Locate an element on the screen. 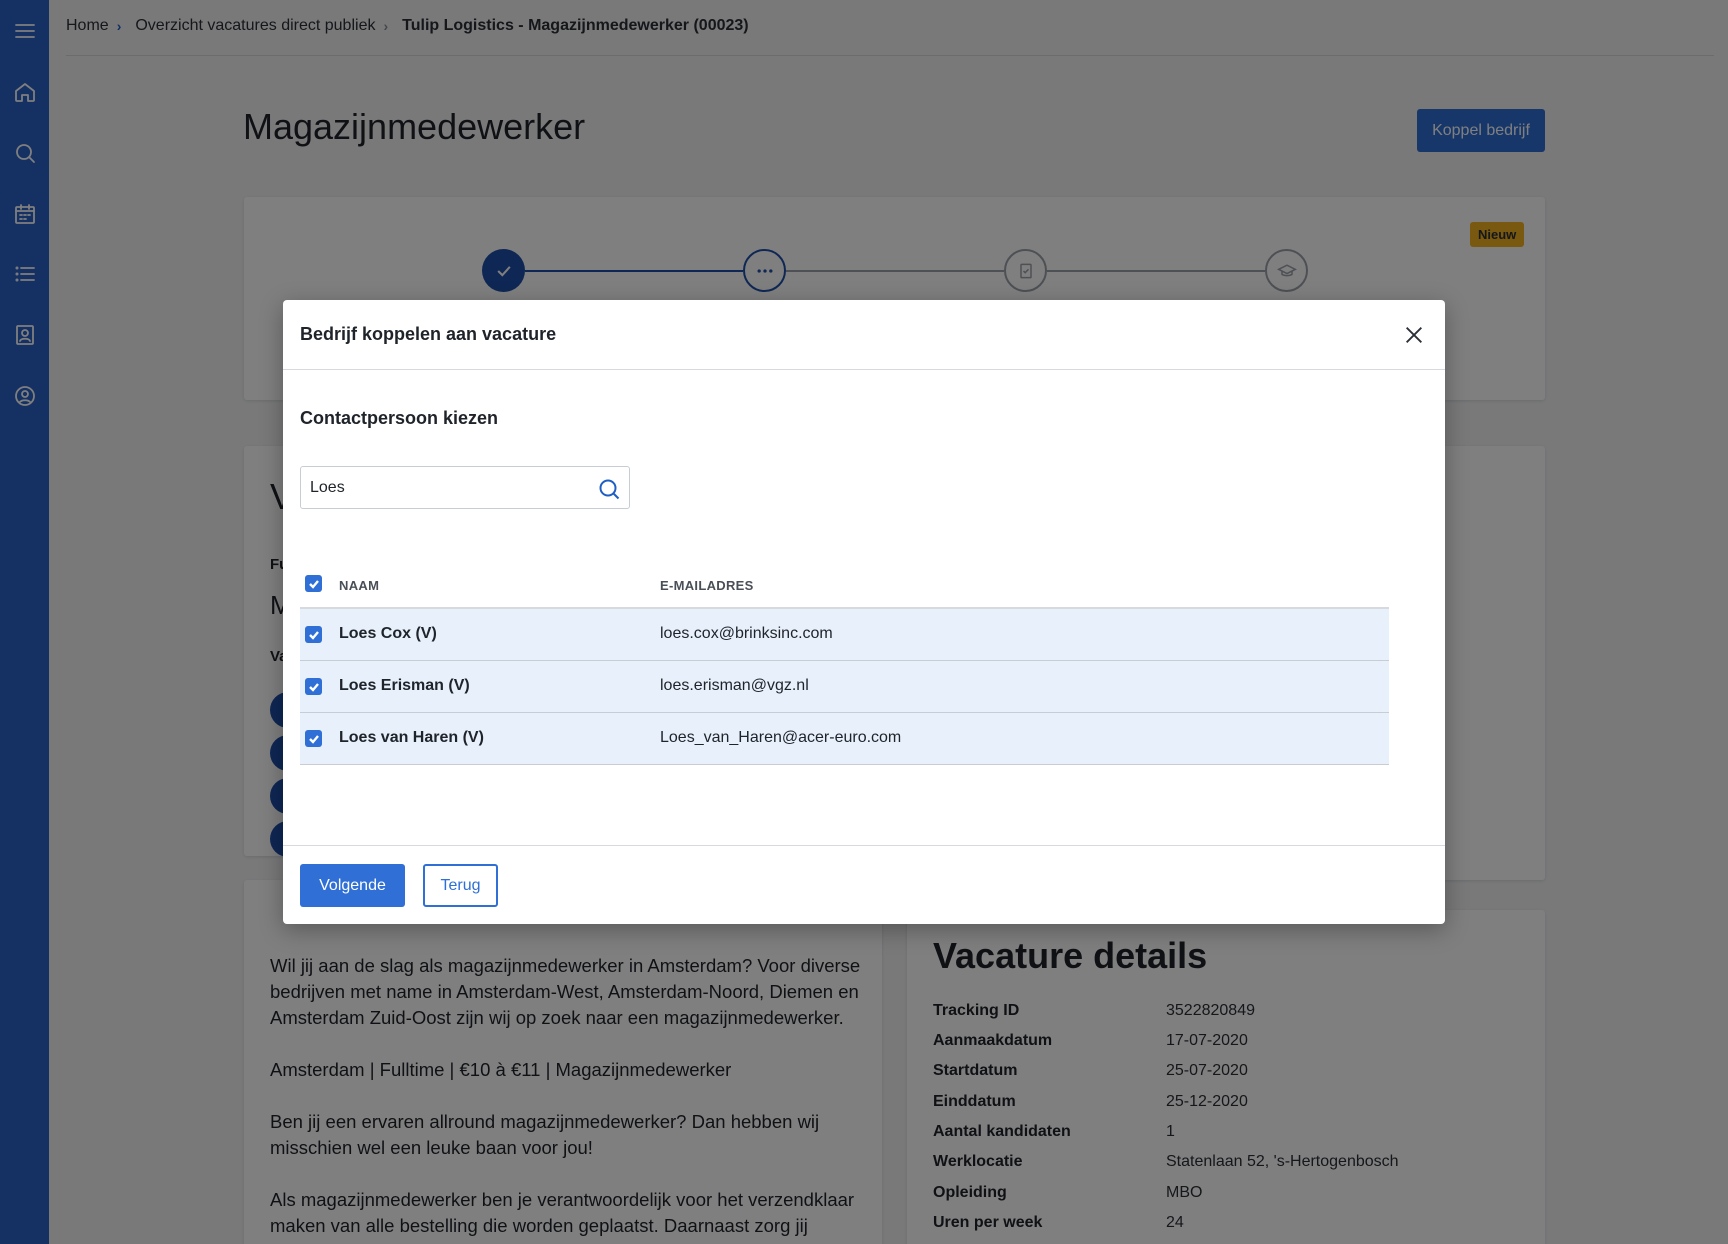 Image resolution: width=1728 pixels, height=1244 pixels. table-row: Loes Cox (V) loes.cox@brinksinc.com is located at coordinates (844, 635).